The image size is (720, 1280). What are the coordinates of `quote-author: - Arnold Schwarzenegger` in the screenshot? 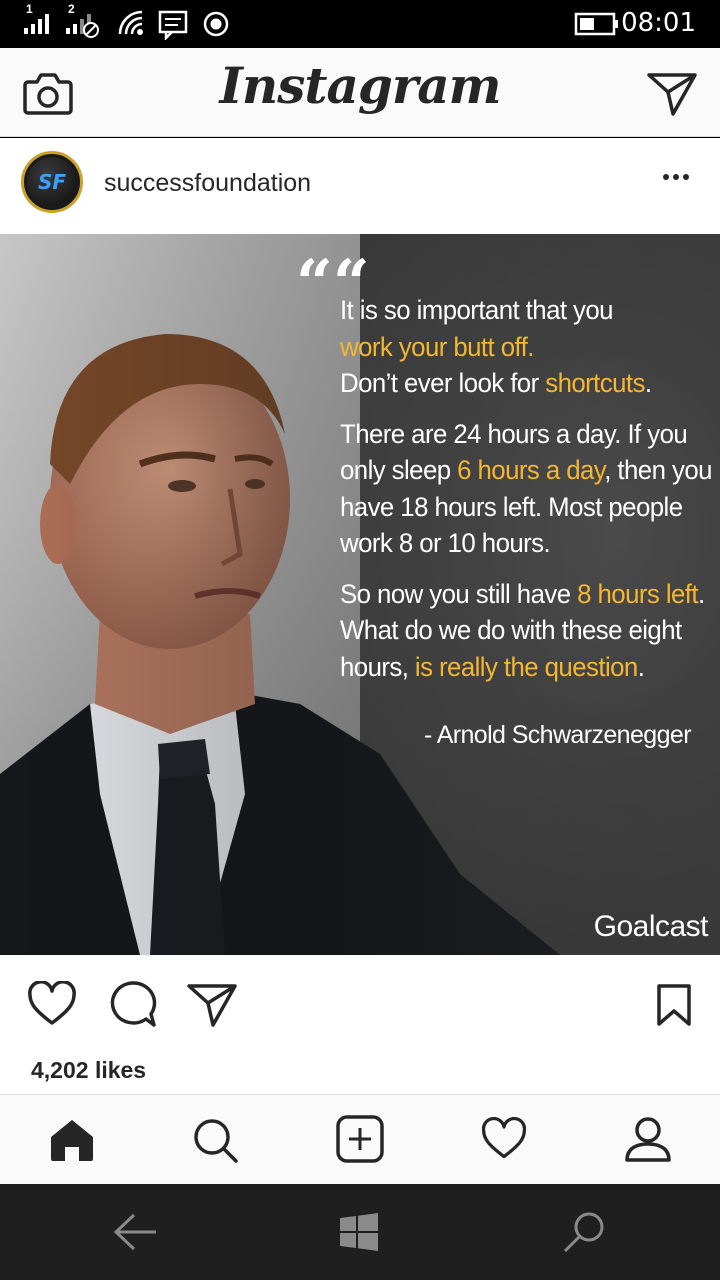 It's located at (558, 735).